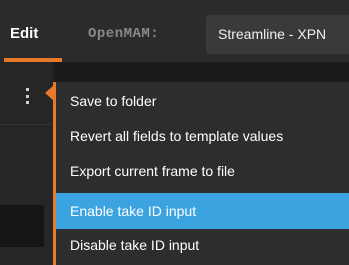 This screenshot has width=349, height=265. What do you see at coordinates (202, 171) in the screenshot?
I see `menu-item-export-frame: Export current frame to file` at bounding box center [202, 171].